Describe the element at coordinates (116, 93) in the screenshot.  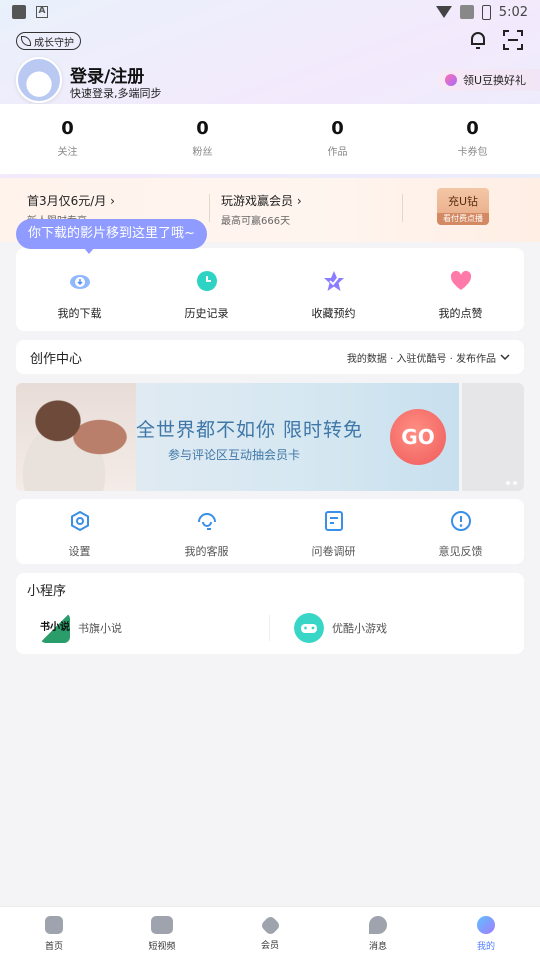
I see `login-subtitle: 快速登录,多端同步` at that location.